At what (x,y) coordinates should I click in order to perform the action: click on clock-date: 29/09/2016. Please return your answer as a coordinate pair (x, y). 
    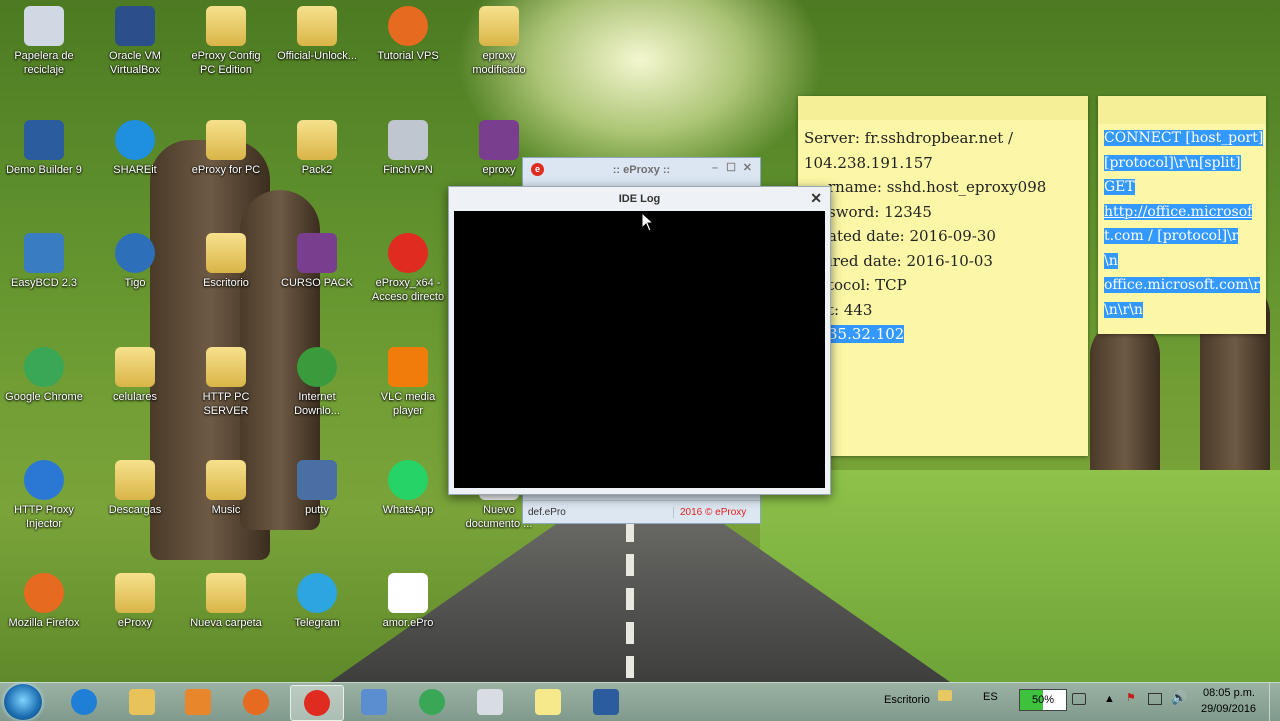
    Looking at the image, I should click on (1228, 709).